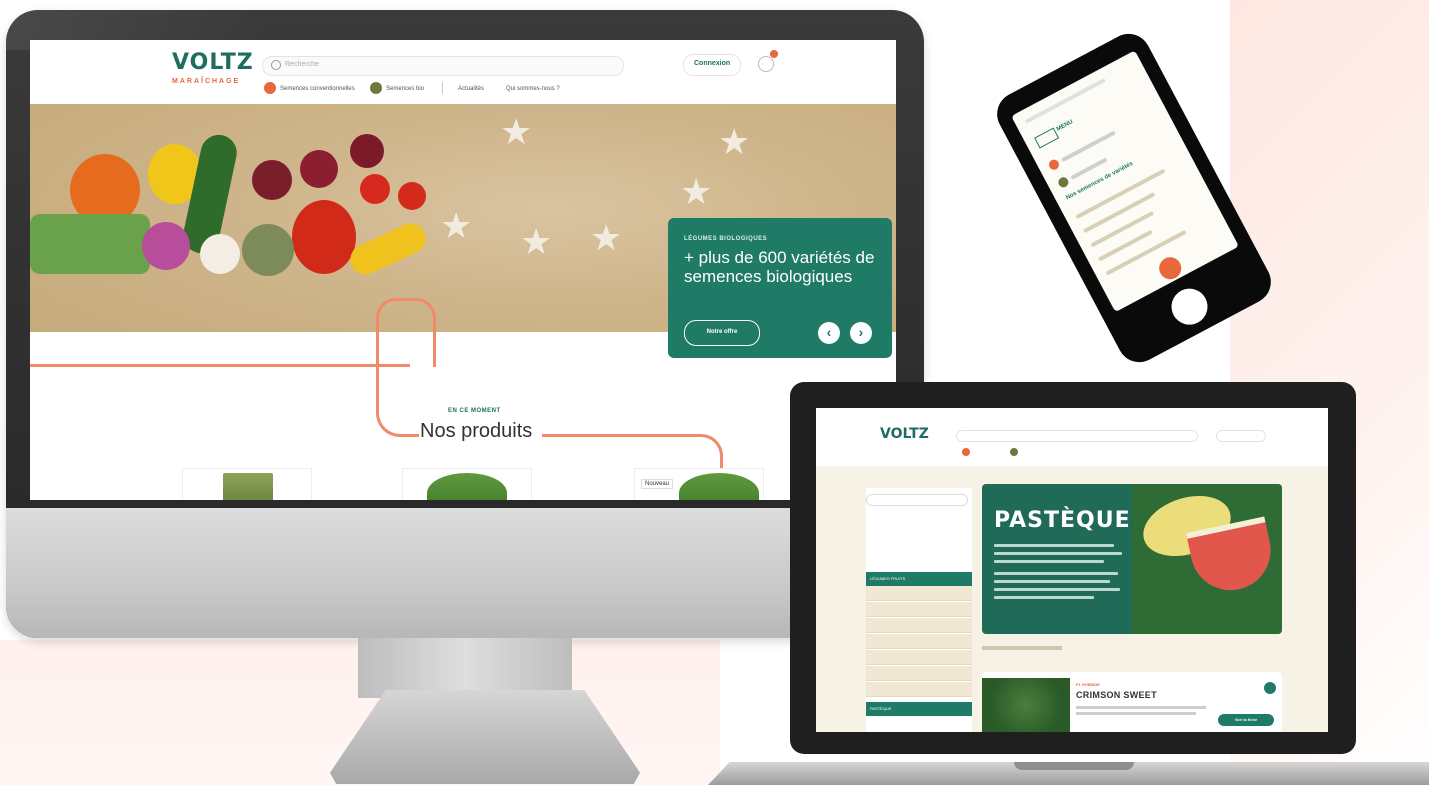 Image resolution: width=1429 pixels, height=785 pixels. I want to click on product-kicker: F1 HYBRIDE, so click(1088, 684).